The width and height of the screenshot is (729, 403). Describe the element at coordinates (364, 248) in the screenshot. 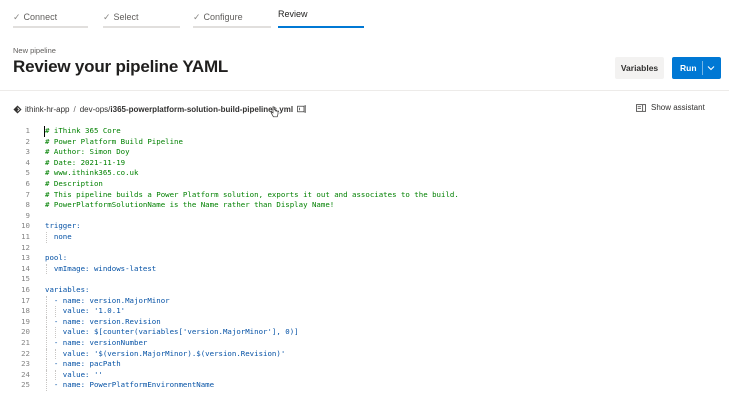

I see `code-line: 12` at that location.